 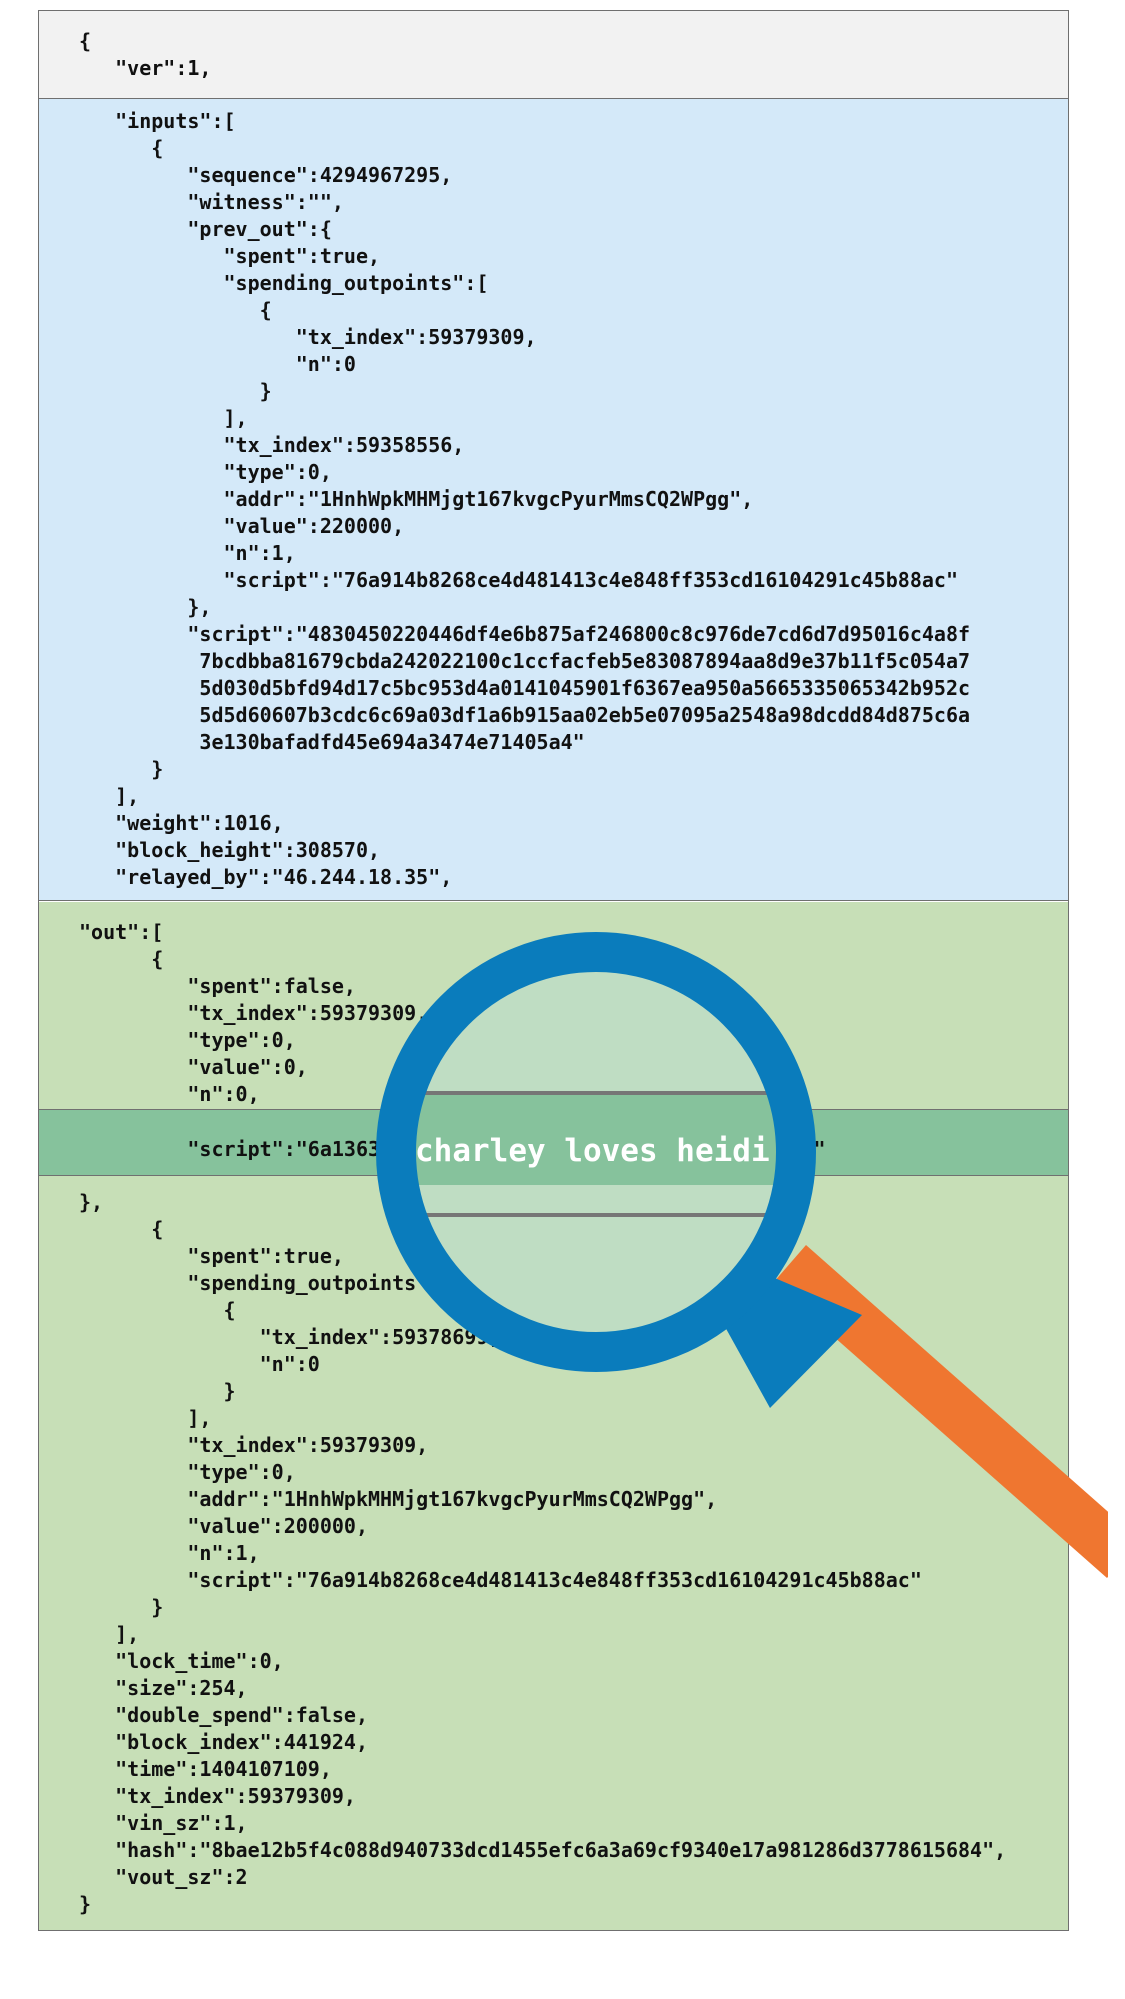 What do you see at coordinates (592, 1151) in the screenshot?
I see `lens-text: charley loves heidi` at bounding box center [592, 1151].